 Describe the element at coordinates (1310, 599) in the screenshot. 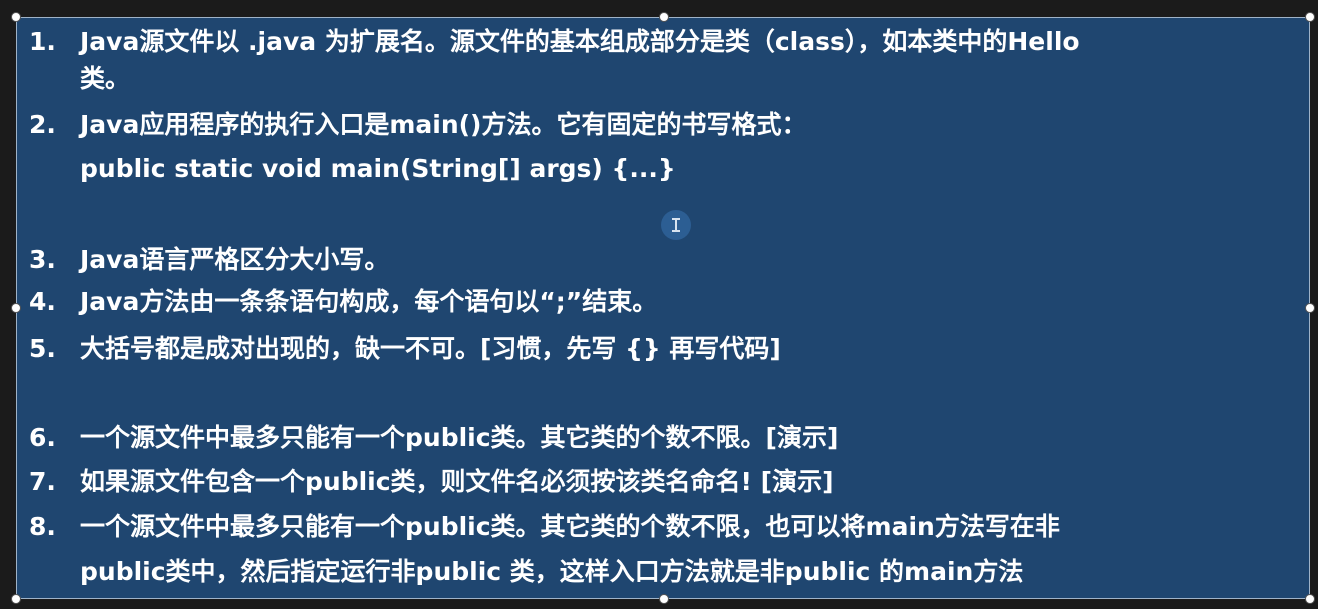

I see `resize-handle-bottom-right` at that location.